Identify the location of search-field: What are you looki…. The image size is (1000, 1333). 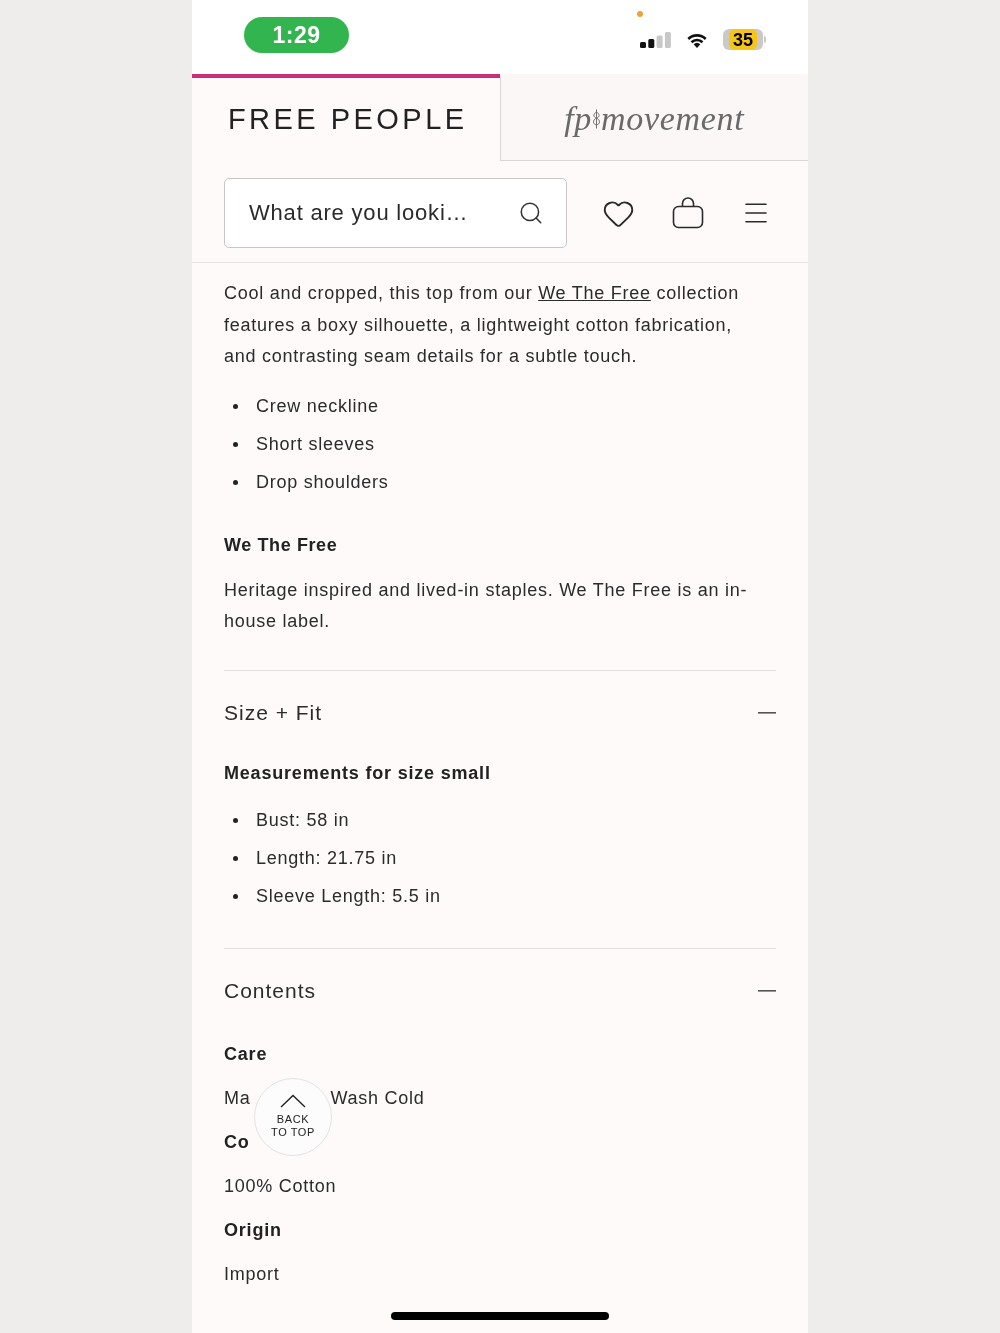
(395, 213).